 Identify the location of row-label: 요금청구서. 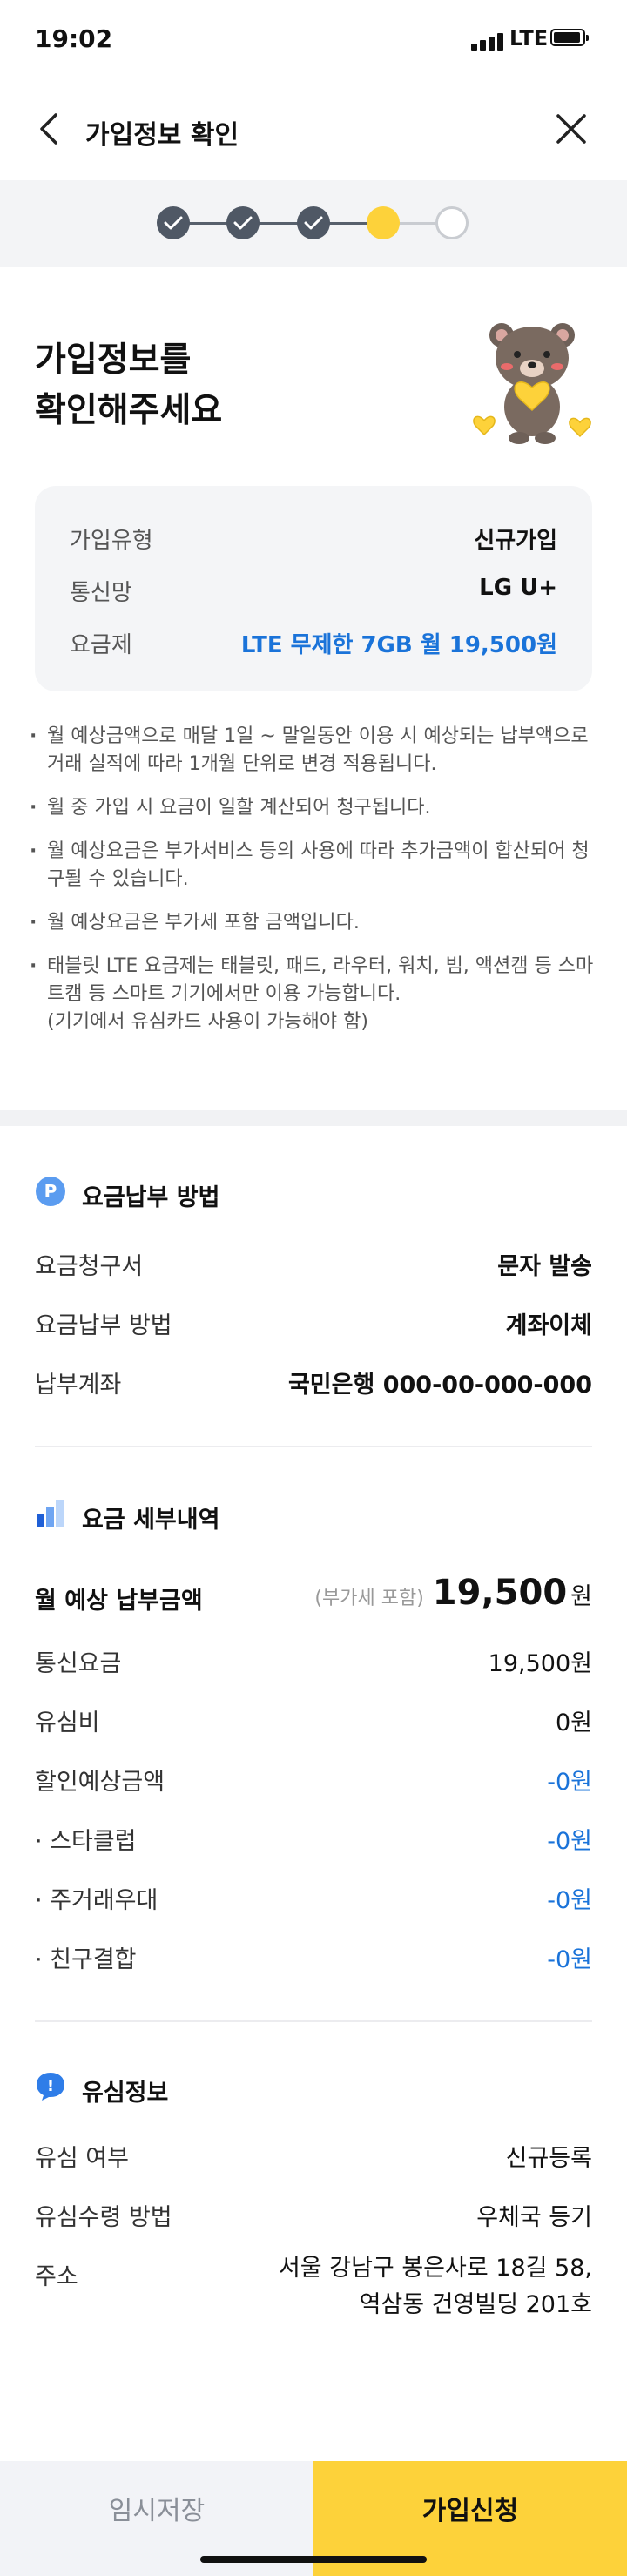
(89, 1266).